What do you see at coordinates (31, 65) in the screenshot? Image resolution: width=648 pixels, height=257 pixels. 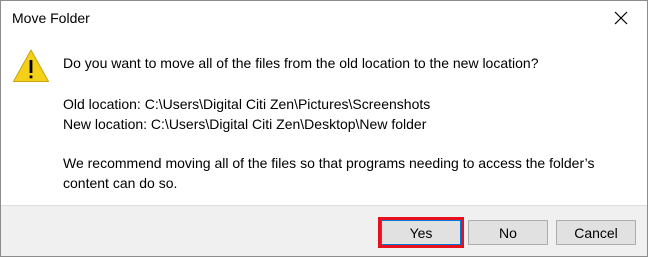 I see `warning-icon` at bounding box center [31, 65].